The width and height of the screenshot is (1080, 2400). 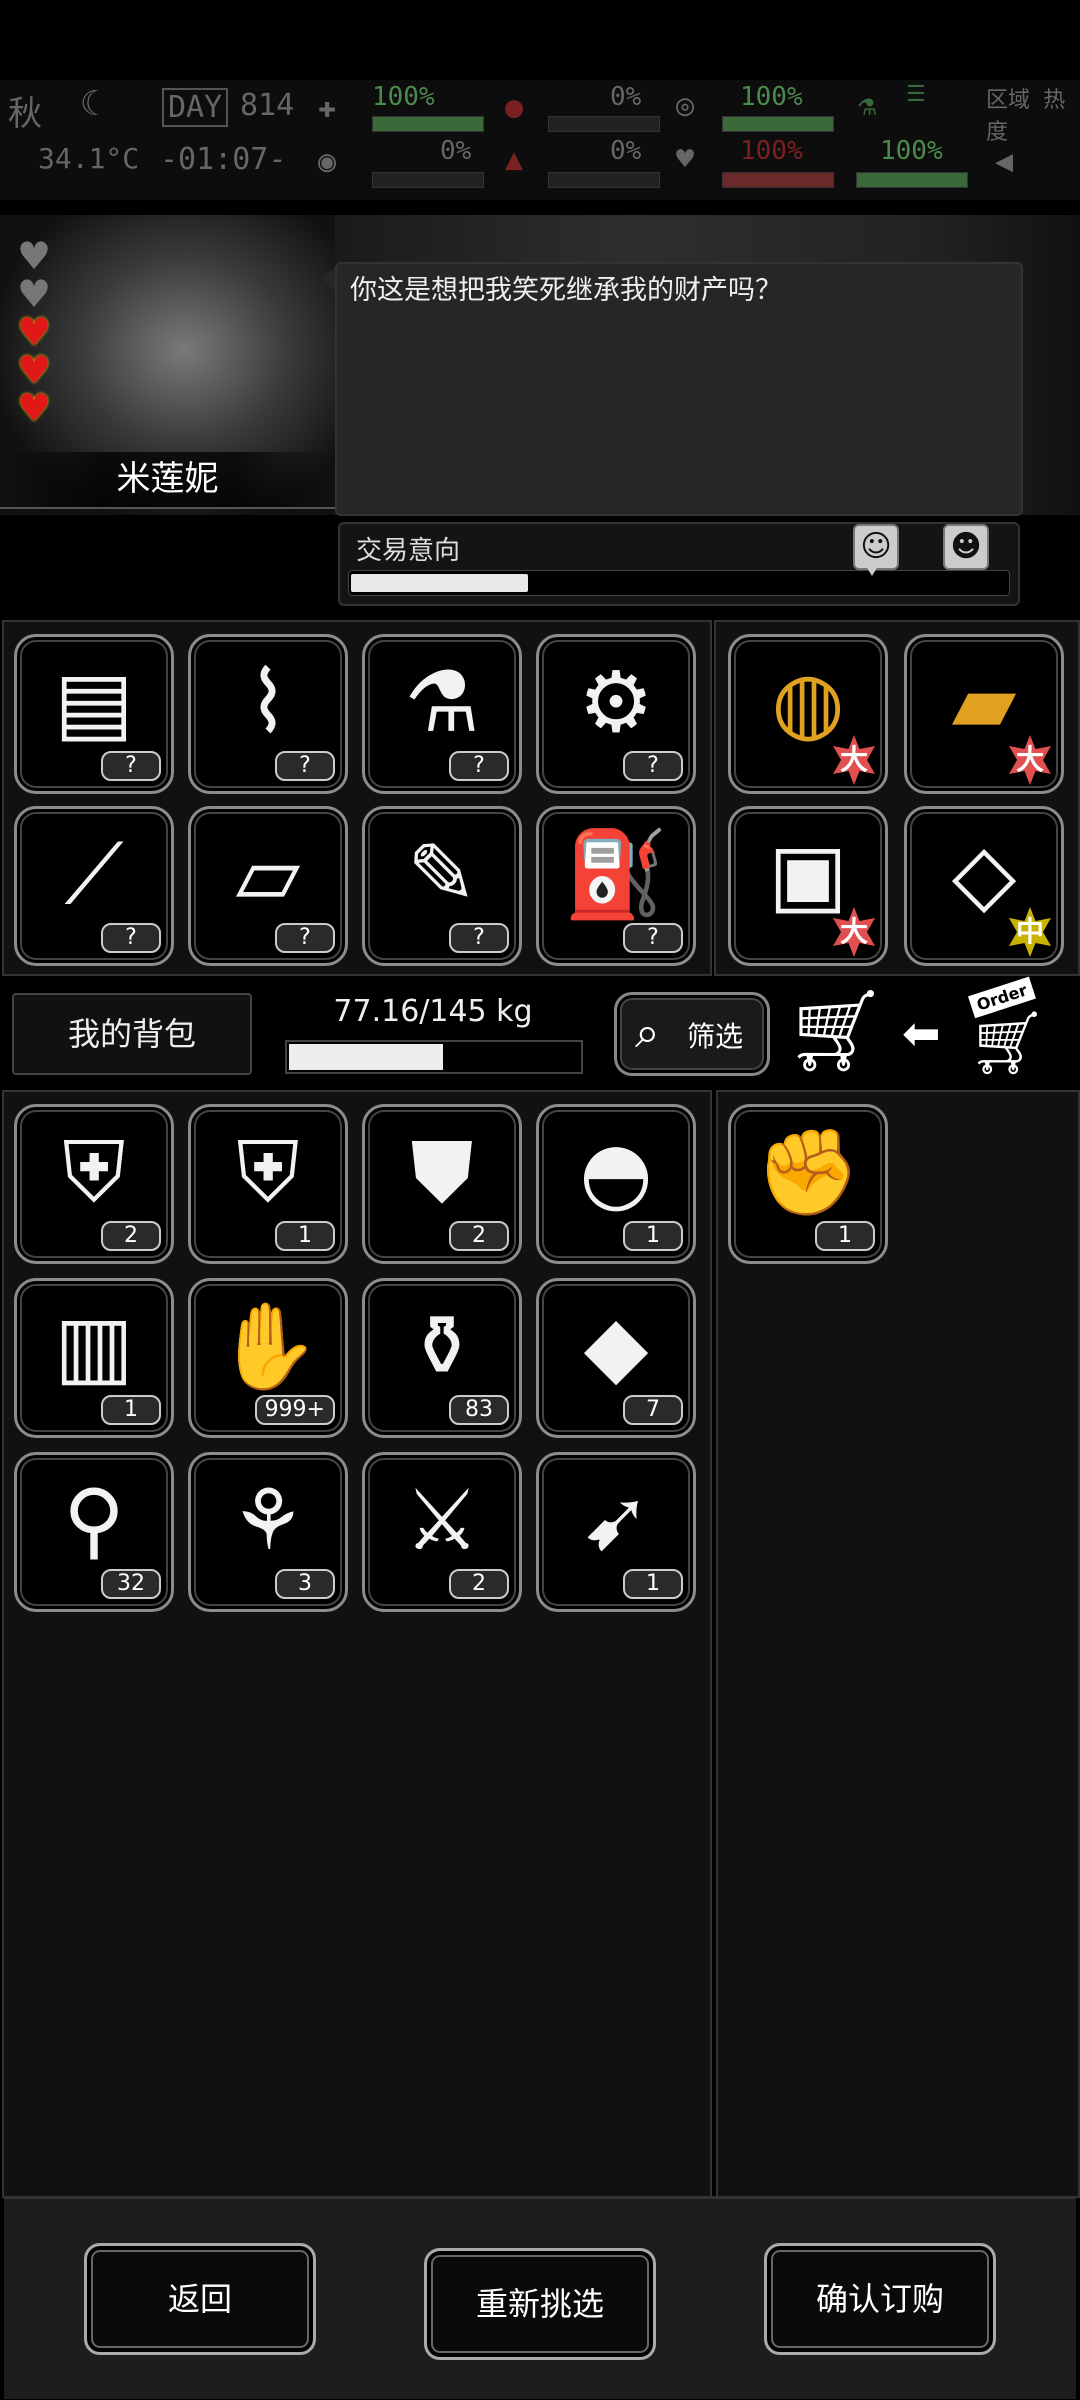 I want to click on cart-icon: 🛒︎, so click(x=836, y=1031).